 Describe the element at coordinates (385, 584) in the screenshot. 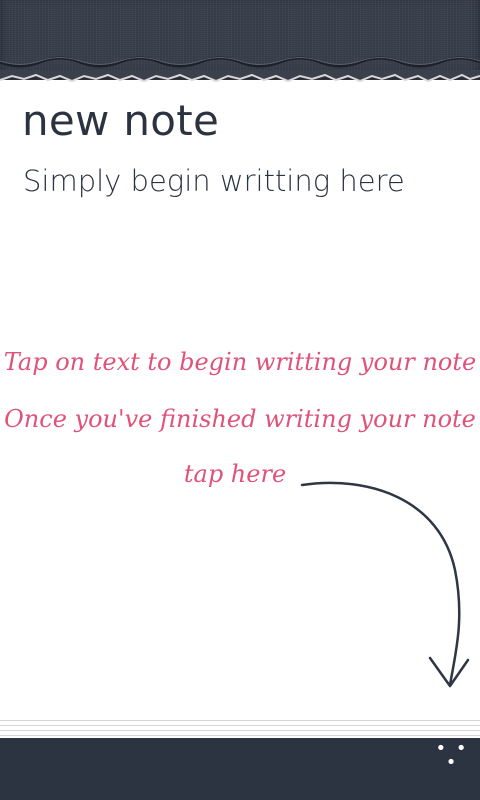

I see `curved-arrow-icon` at that location.